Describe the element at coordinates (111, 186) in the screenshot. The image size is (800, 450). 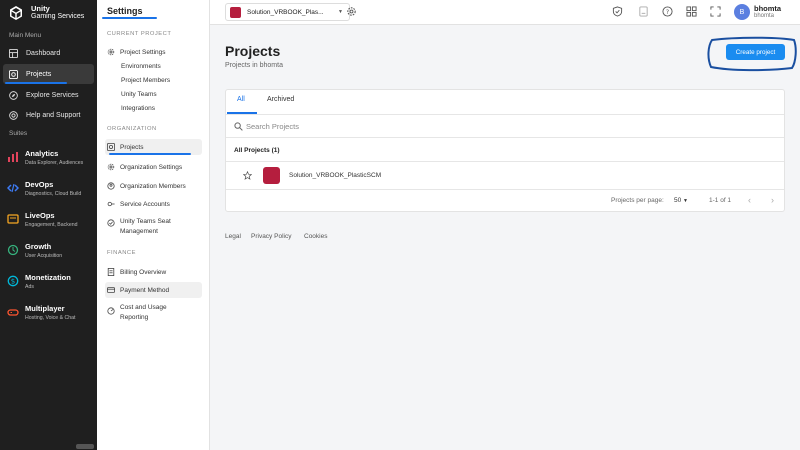
I see `people-icon` at that location.